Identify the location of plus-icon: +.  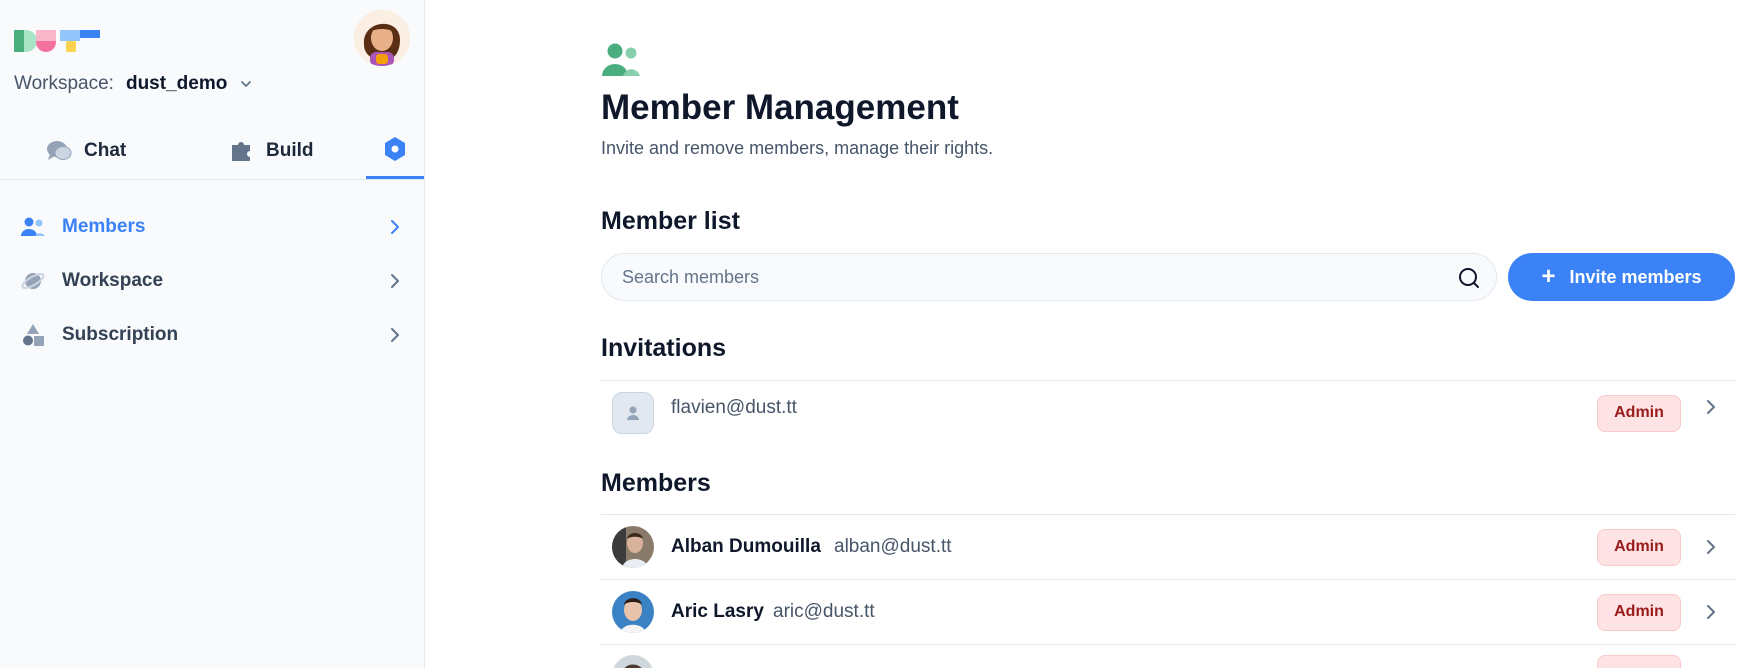
(1548, 276).